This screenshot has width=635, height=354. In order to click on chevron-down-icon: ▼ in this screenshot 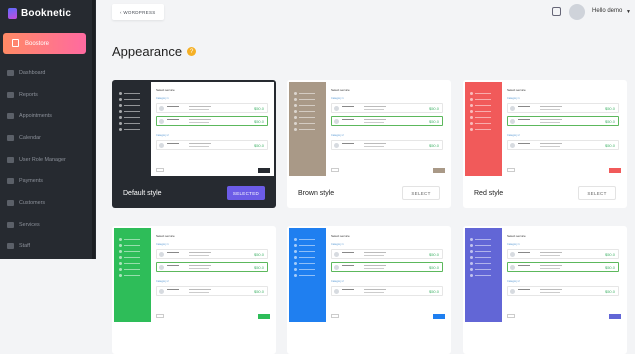, I will do `click(628, 12)`.